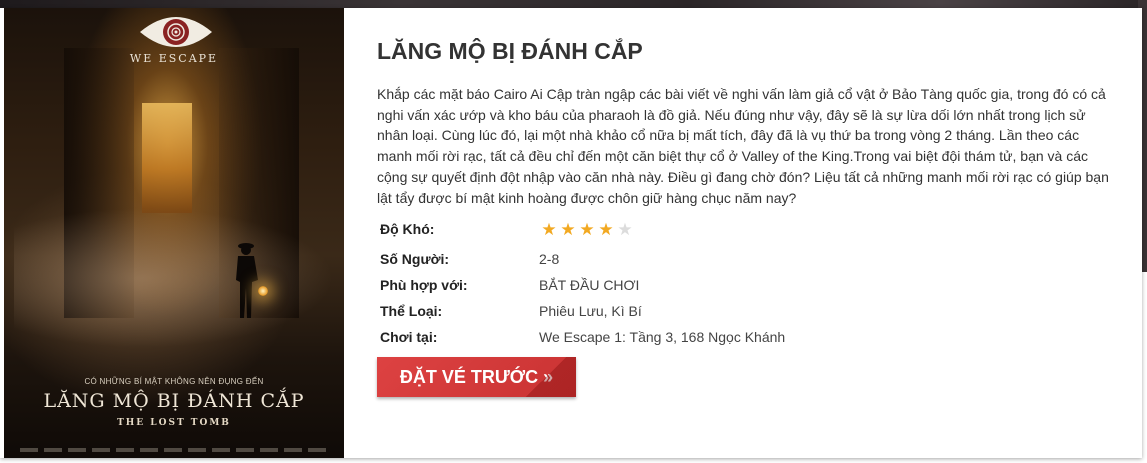 This screenshot has height=463, width=1147. What do you see at coordinates (407, 229) in the screenshot?
I see `difficulty-label: Độ Khó:` at bounding box center [407, 229].